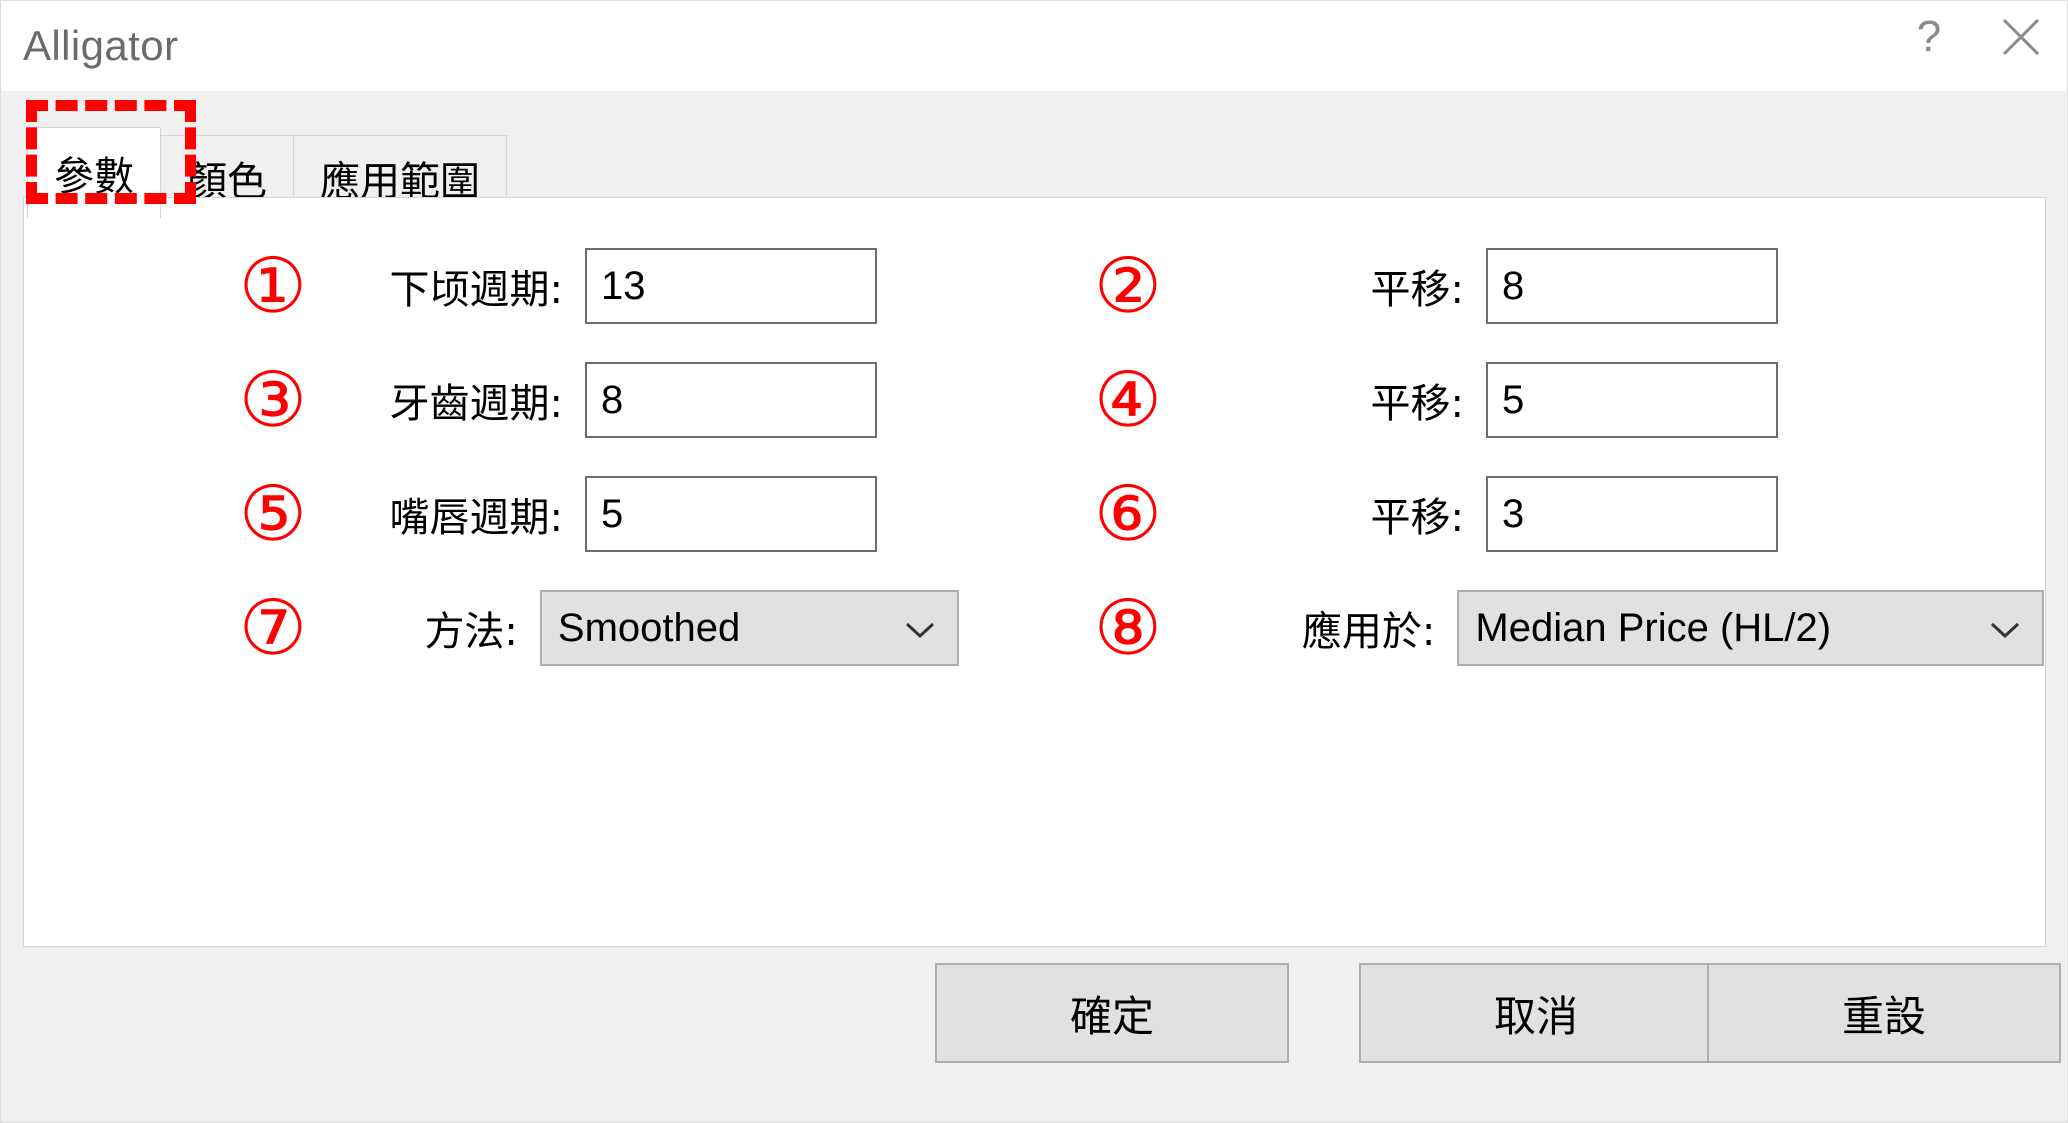 Image resolution: width=2068 pixels, height=1123 pixels. Describe the element at coordinates (476, 290) in the screenshot. I see `jaw-period-label: 下顷週期:` at that location.